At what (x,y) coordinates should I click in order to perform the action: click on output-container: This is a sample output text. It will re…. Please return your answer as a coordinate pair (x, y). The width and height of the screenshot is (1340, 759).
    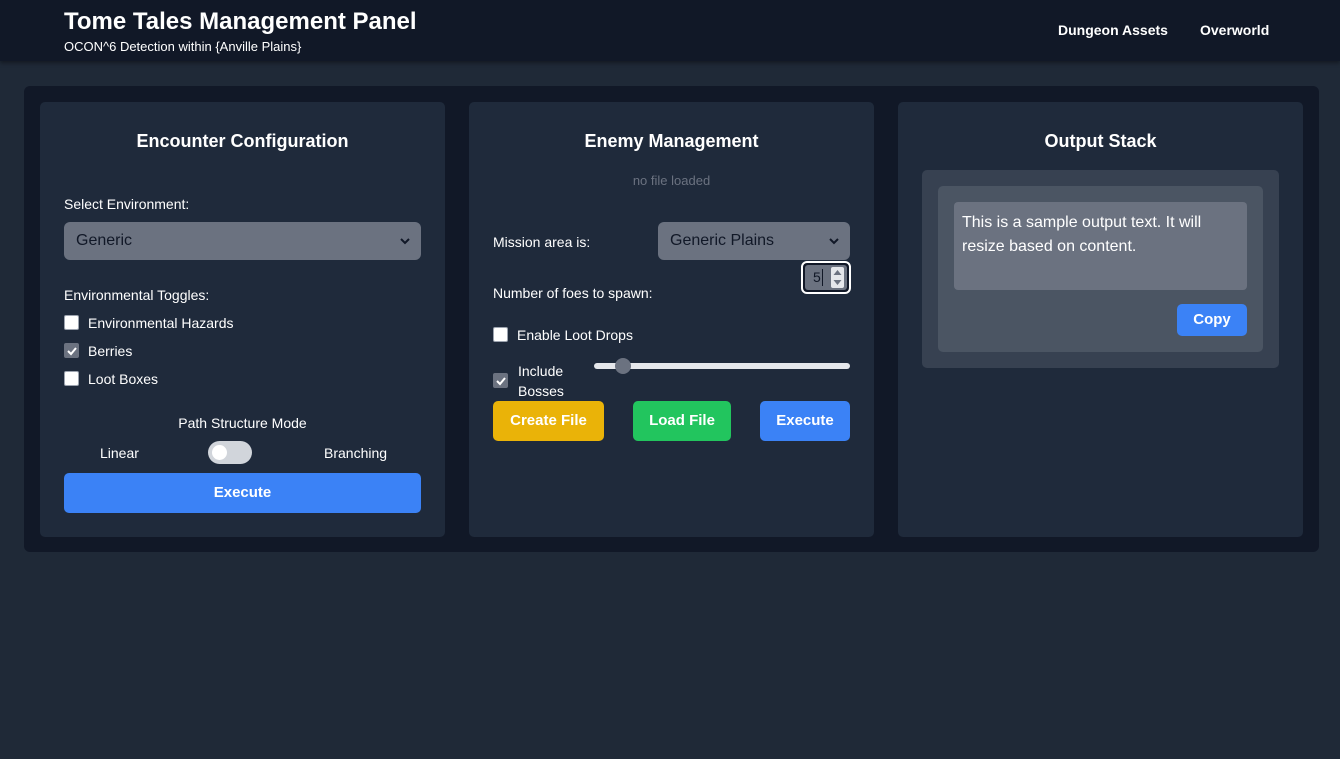
    Looking at the image, I should click on (1100, 269).